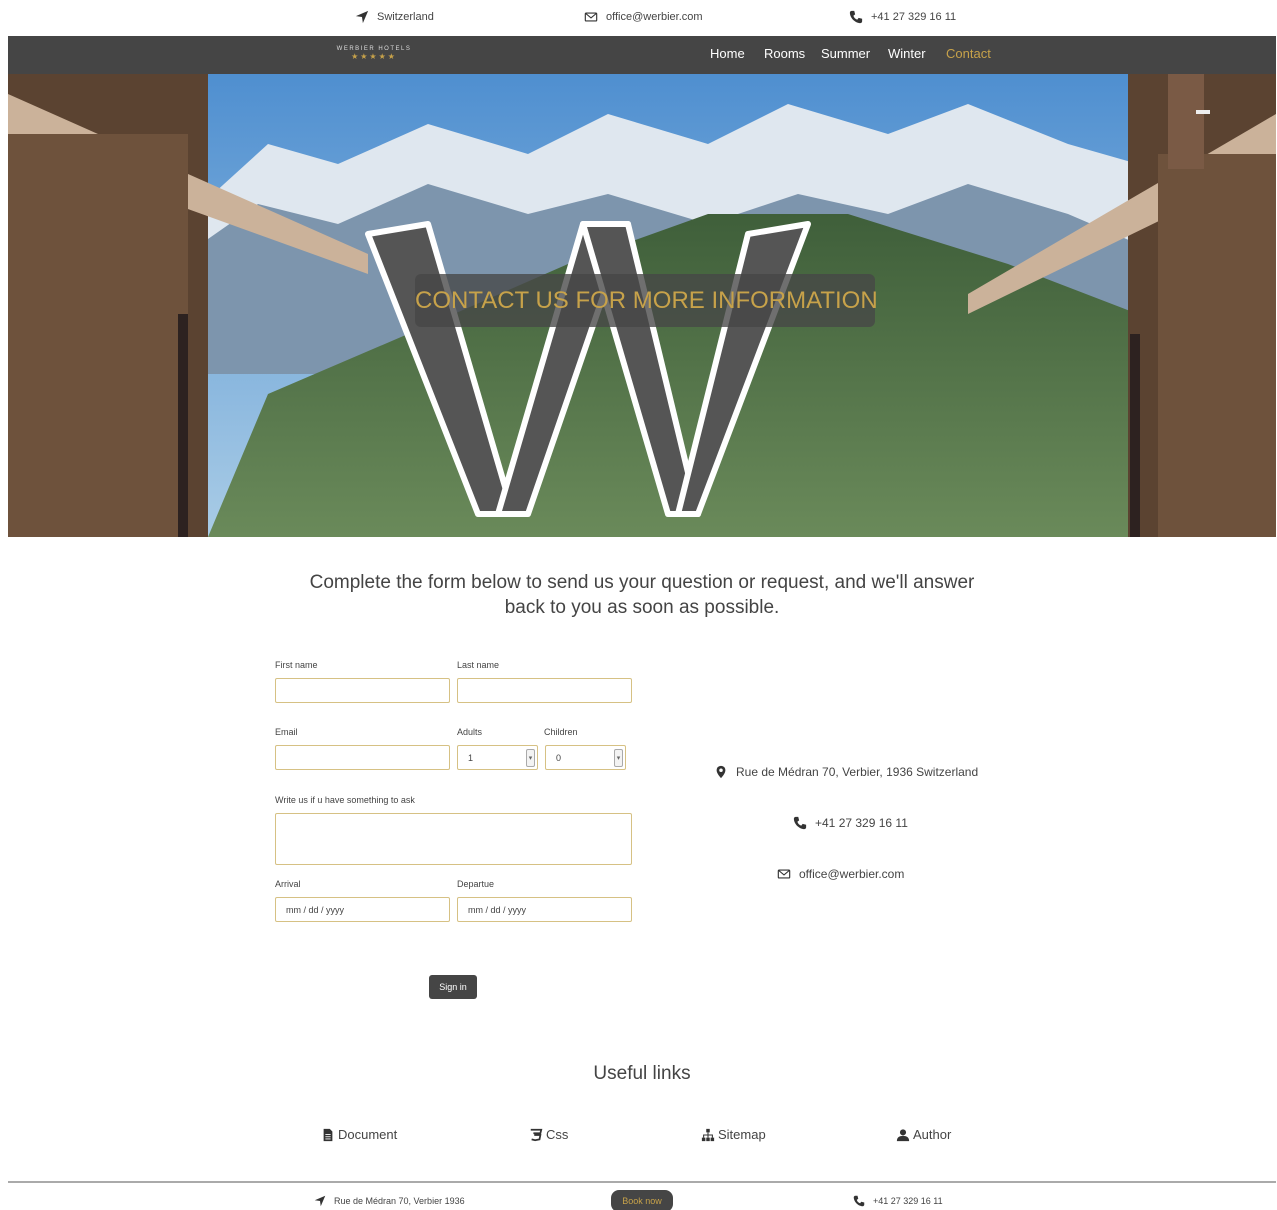 The image size is (1277, 1210). Describe the element at coordinates (405, 17) in the screenshot. I see `topbar-location-text: Switzerland` at that location.